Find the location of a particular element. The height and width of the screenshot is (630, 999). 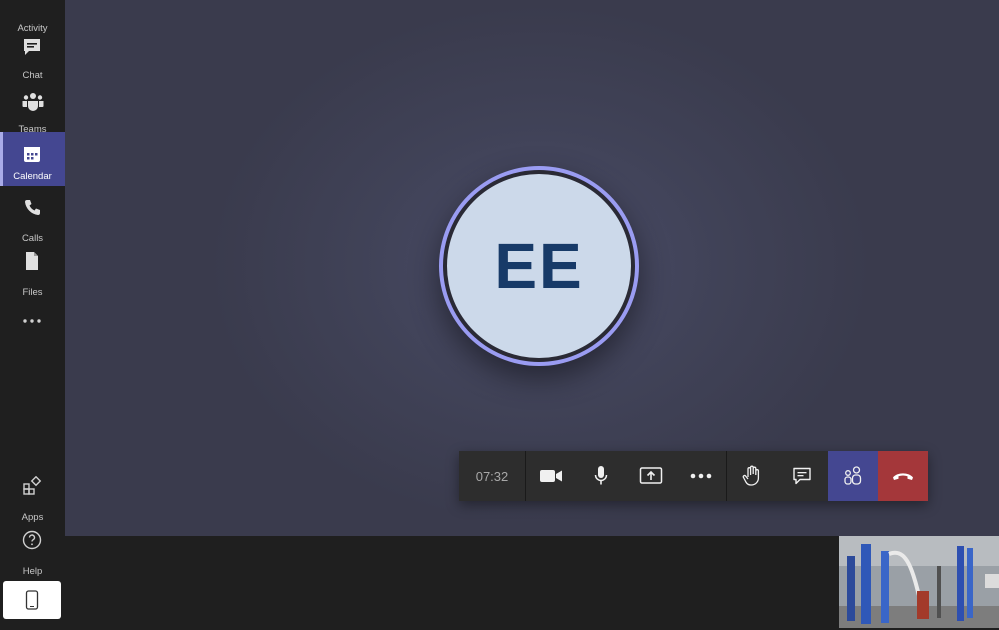

sidebar-item-label: Chat is located at coordinates (32, 75).